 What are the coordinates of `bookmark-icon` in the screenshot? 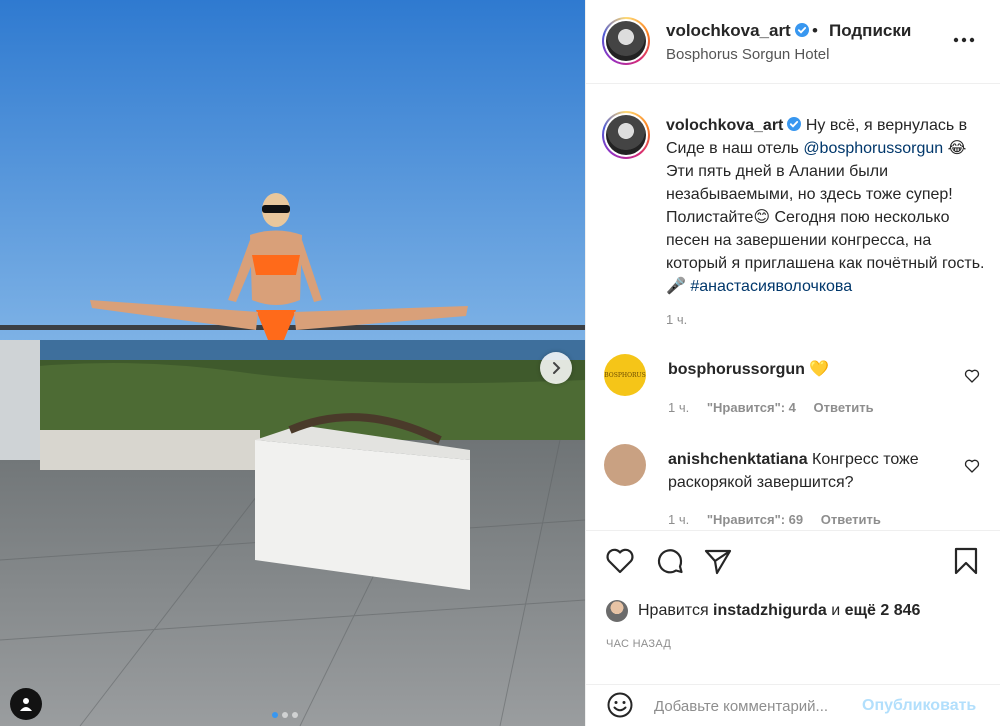 It's located at (966, 561).